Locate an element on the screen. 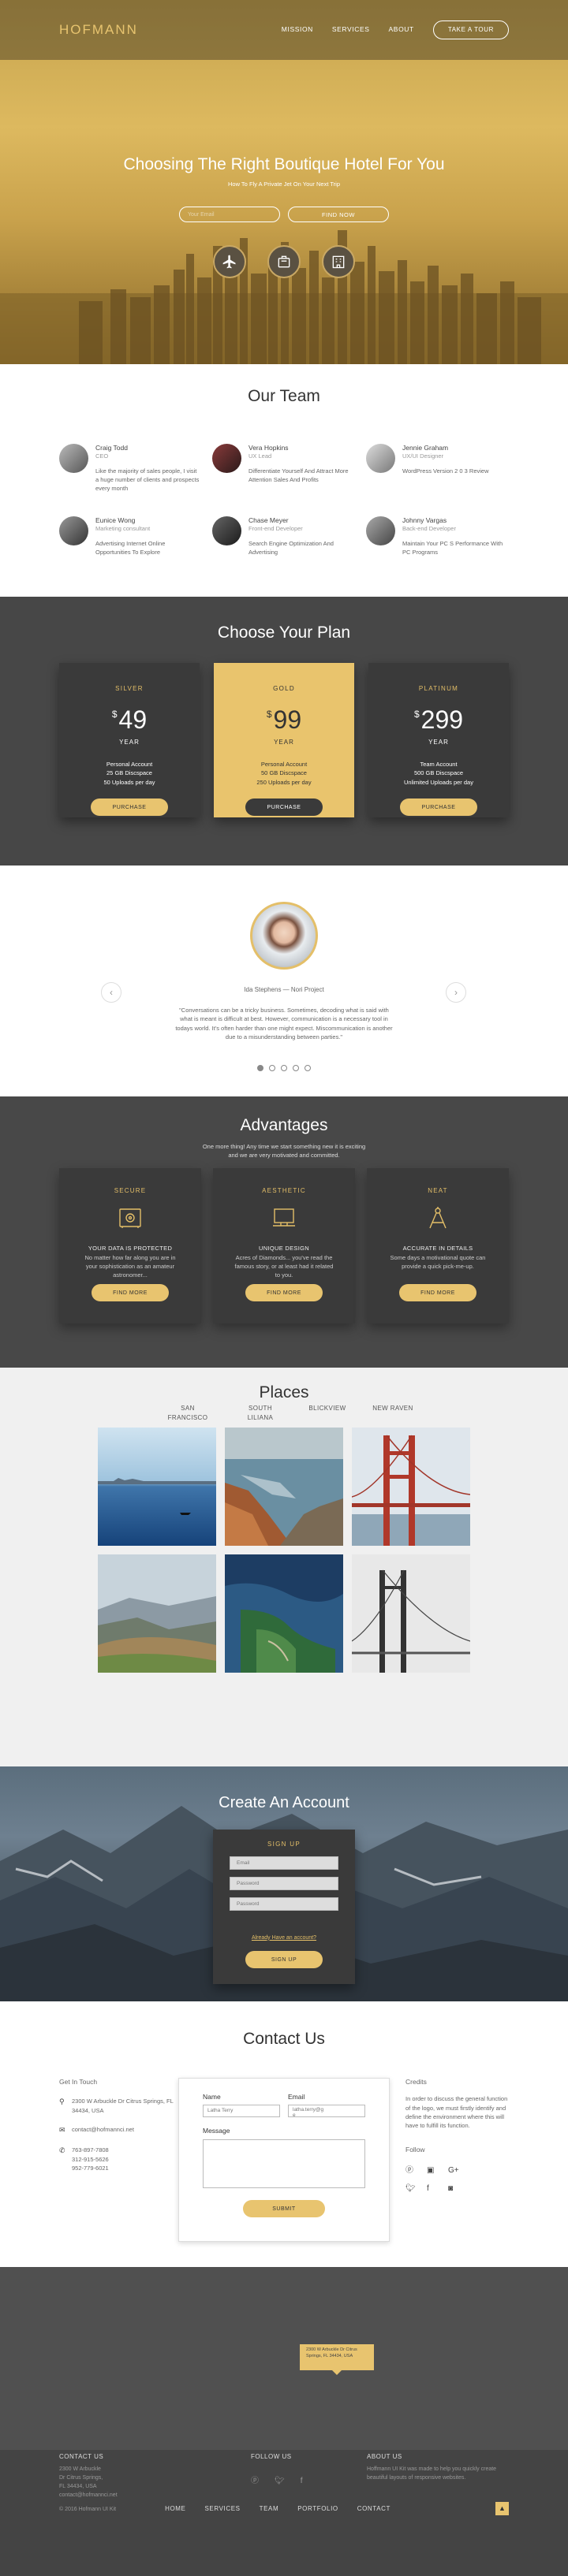  footer-link-contact: CONTACT is located at coordinates (373, 2509).